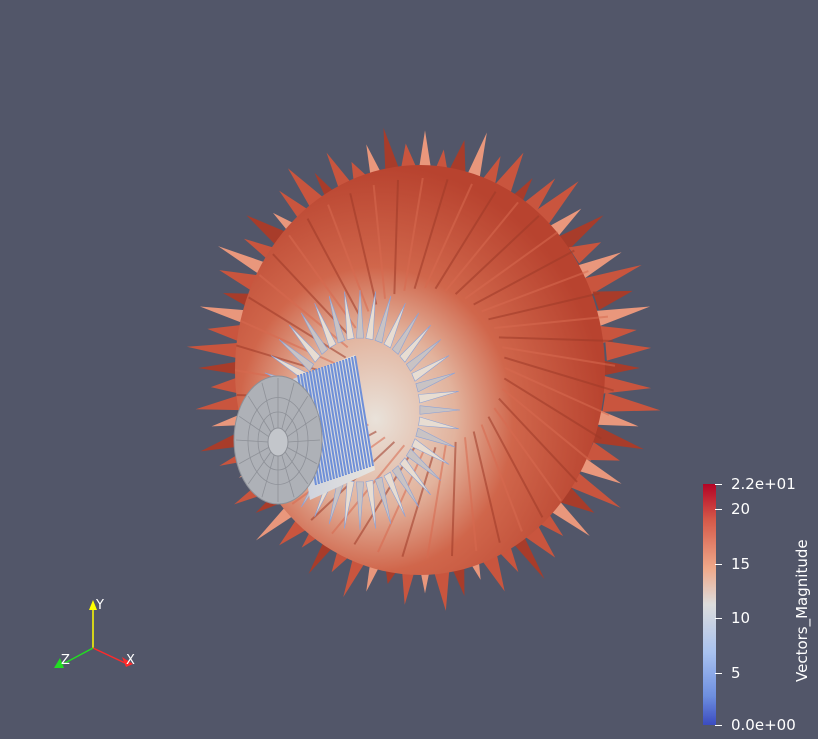  I want to click on z-axis-label: Z, so click(65, 660).